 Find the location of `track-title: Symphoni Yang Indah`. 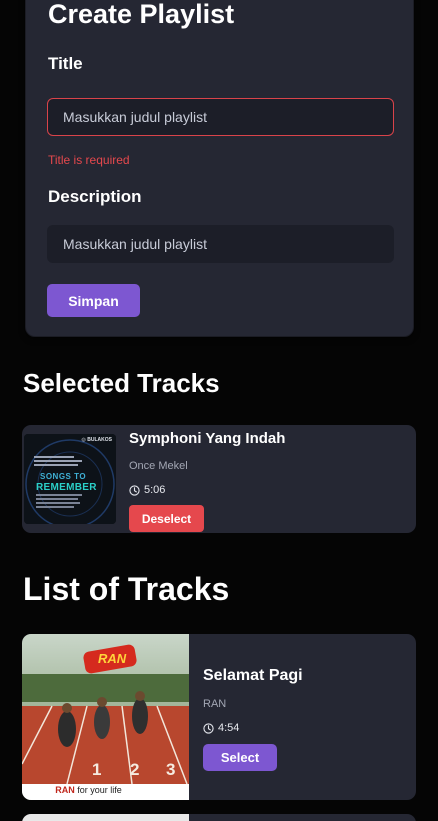

track-title: Symphoni Yang Indah is located at coordinates (207, 438).